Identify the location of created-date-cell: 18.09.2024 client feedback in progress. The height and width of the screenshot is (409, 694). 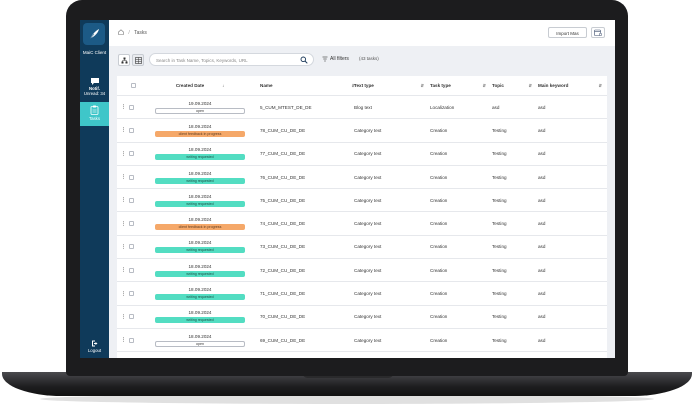
(200, 130).